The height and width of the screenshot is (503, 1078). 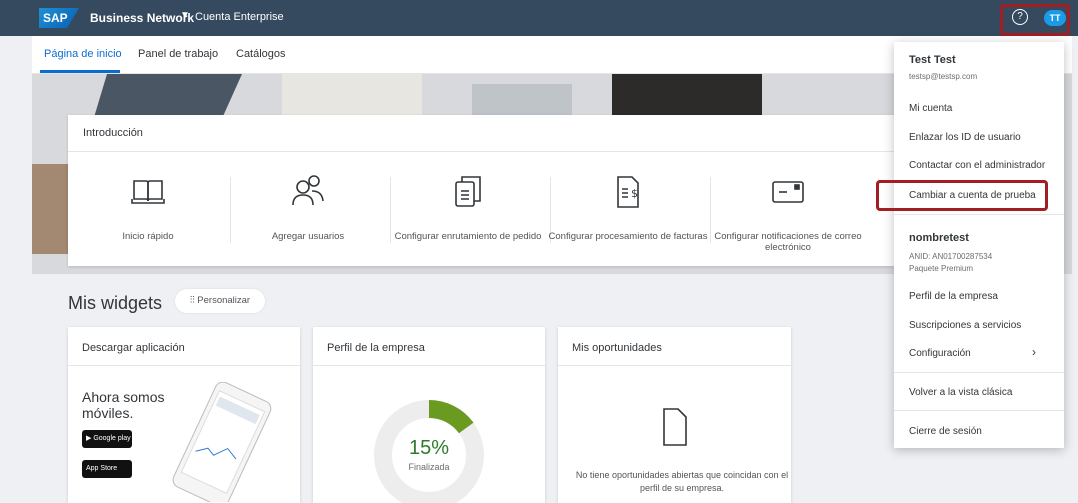 What do you see at coordinates (148, 208) in the screenshot?
I see `tile-quick-start: Inicio rápido` at bounding box center [148, 208].